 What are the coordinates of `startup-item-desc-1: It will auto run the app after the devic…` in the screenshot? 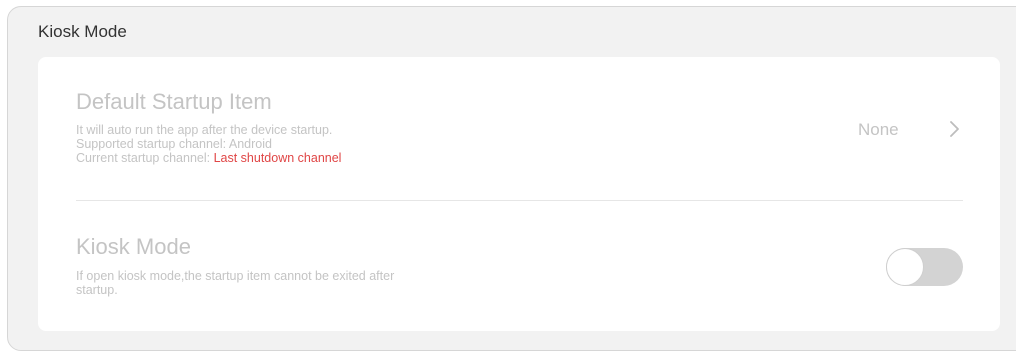 It's located at (204, 130).